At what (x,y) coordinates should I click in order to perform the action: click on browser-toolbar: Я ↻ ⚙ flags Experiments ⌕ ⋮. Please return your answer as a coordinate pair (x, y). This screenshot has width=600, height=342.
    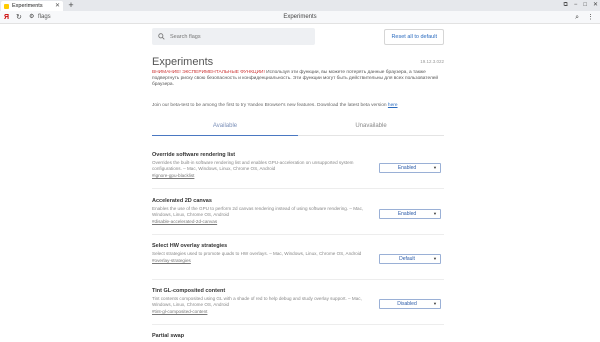
    Looking at the image, I should click on (300, 17).